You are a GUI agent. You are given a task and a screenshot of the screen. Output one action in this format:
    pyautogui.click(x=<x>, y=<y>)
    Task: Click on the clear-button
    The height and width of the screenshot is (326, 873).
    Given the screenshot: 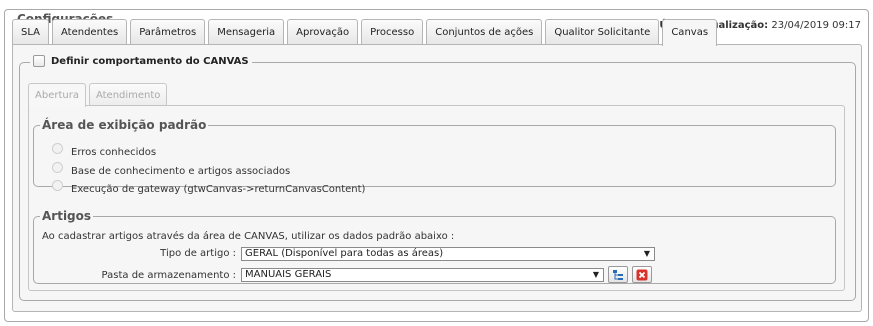 What is the action you would take?
    pyautogui.click(x=642, y=274)
    